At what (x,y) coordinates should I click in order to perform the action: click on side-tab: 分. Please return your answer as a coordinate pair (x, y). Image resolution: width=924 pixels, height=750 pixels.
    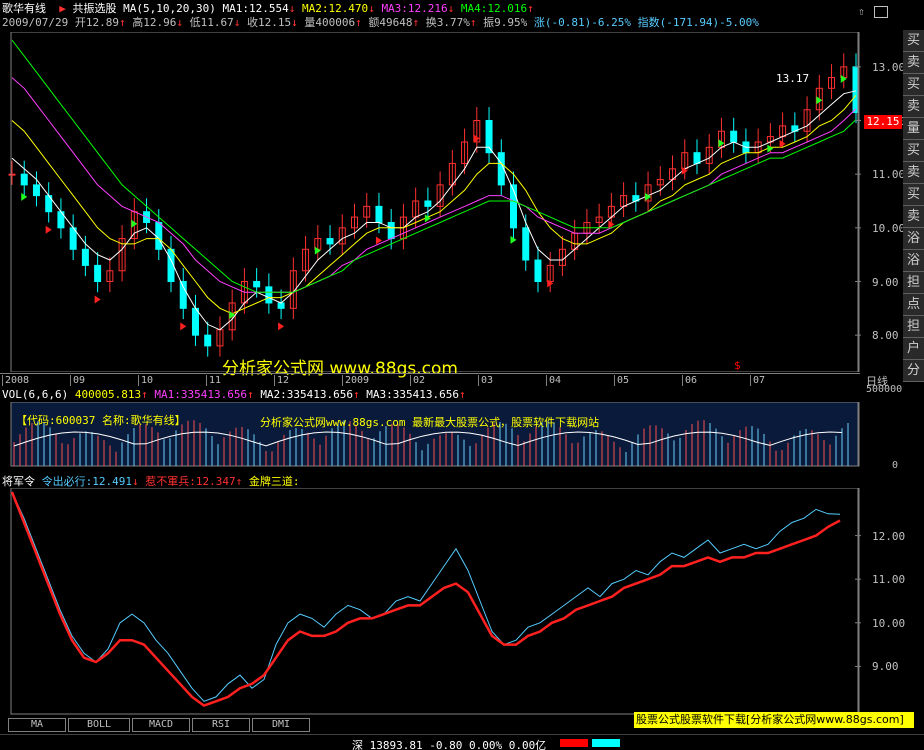
    Looking at the image, I should click on (913, 371).